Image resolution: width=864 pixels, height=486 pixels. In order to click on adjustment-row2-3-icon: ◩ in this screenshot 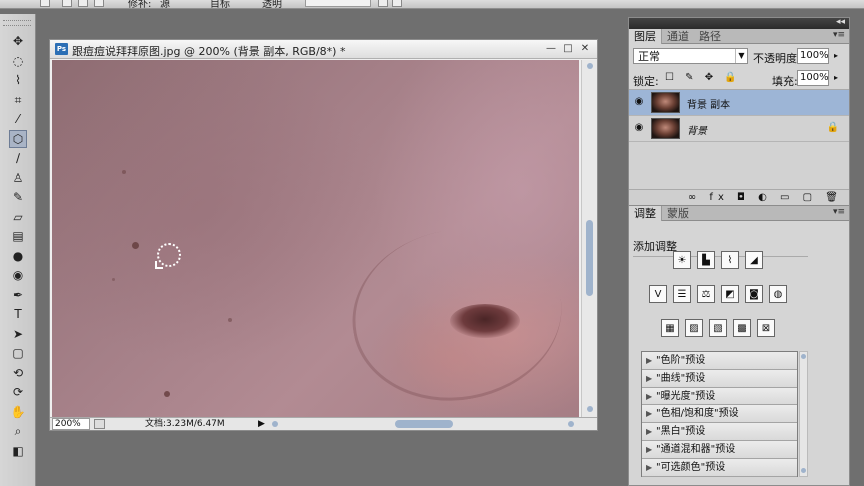, I will do `click(730, 294)`.